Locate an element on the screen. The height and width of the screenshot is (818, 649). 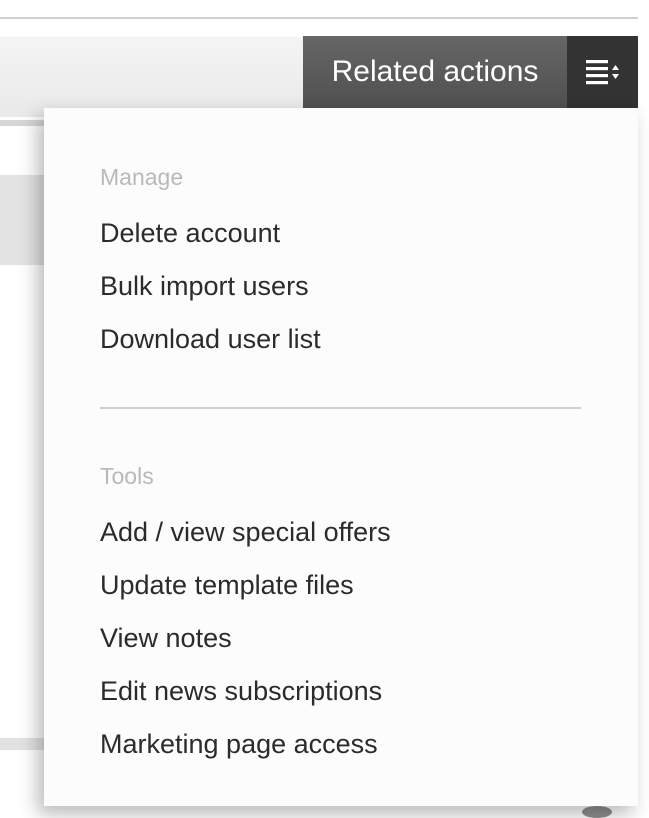
menu-item-view-notes: View notes is located at coordinates (166, 638).